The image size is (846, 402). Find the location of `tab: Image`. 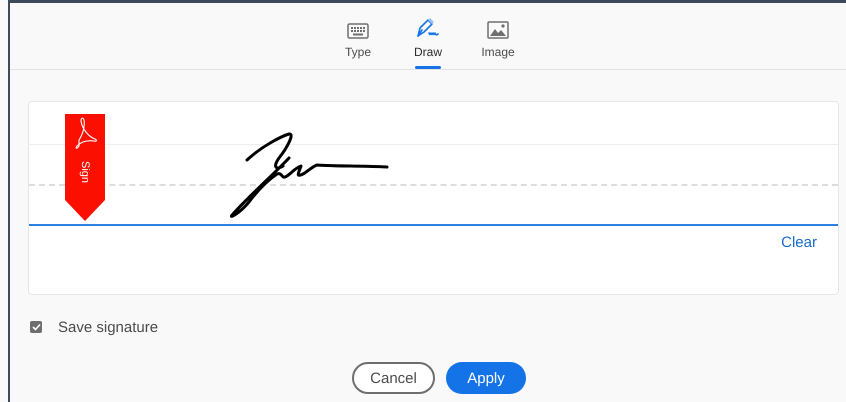

tab: Image is located at coordinates (498, 36).